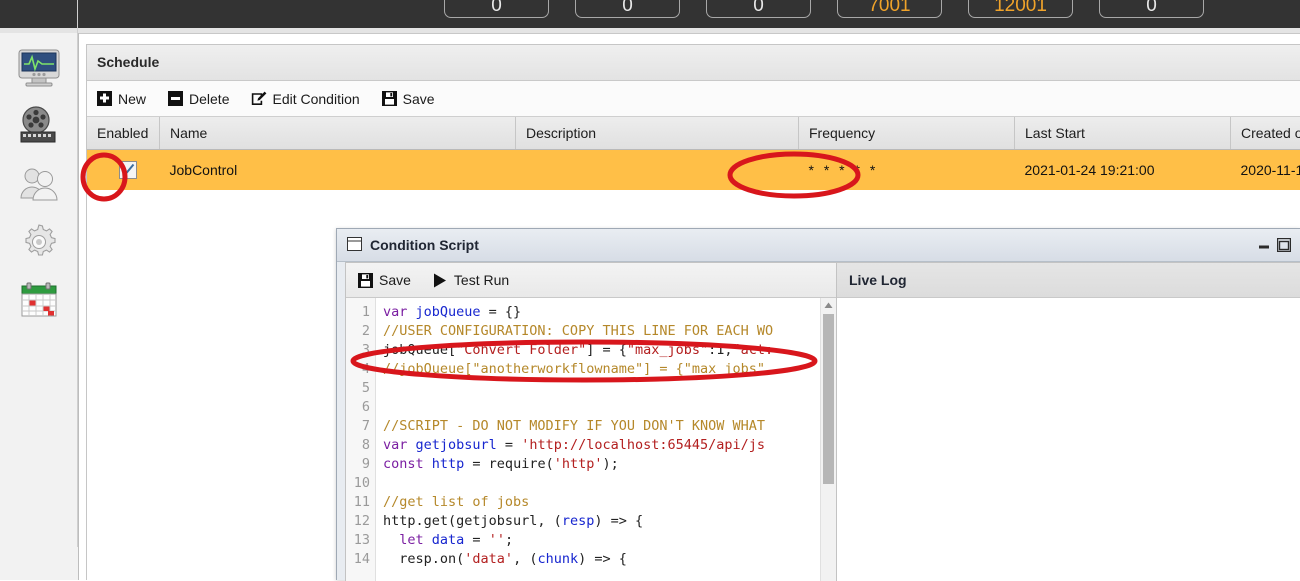 The height and width of the screenshot is (581, 1300). What do you see at coordinates (209, 99) in the screenshot?
I see `delete-button-label: Delete` at bounding box center [209, 99].